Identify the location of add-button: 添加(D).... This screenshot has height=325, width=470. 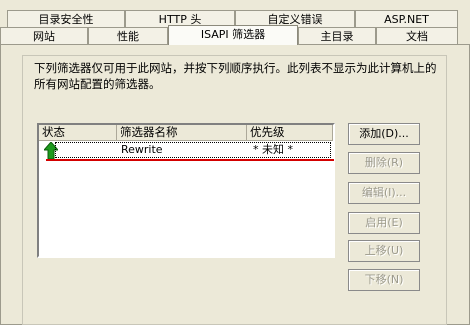
(384, 134).